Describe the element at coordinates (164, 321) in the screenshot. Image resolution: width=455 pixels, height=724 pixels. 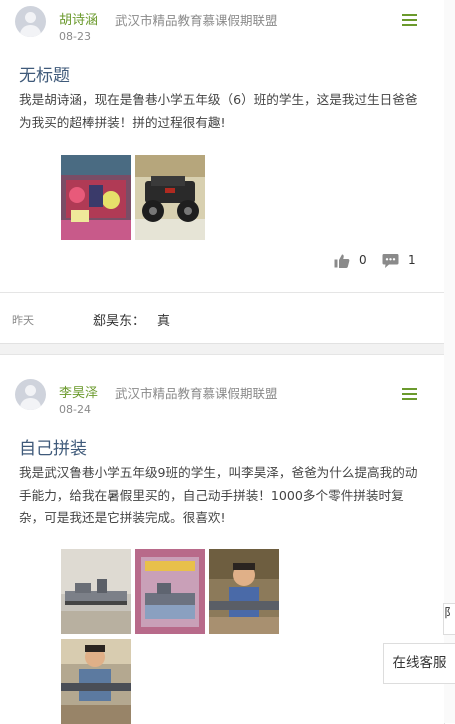
I see `comment-text: 真` at that location.